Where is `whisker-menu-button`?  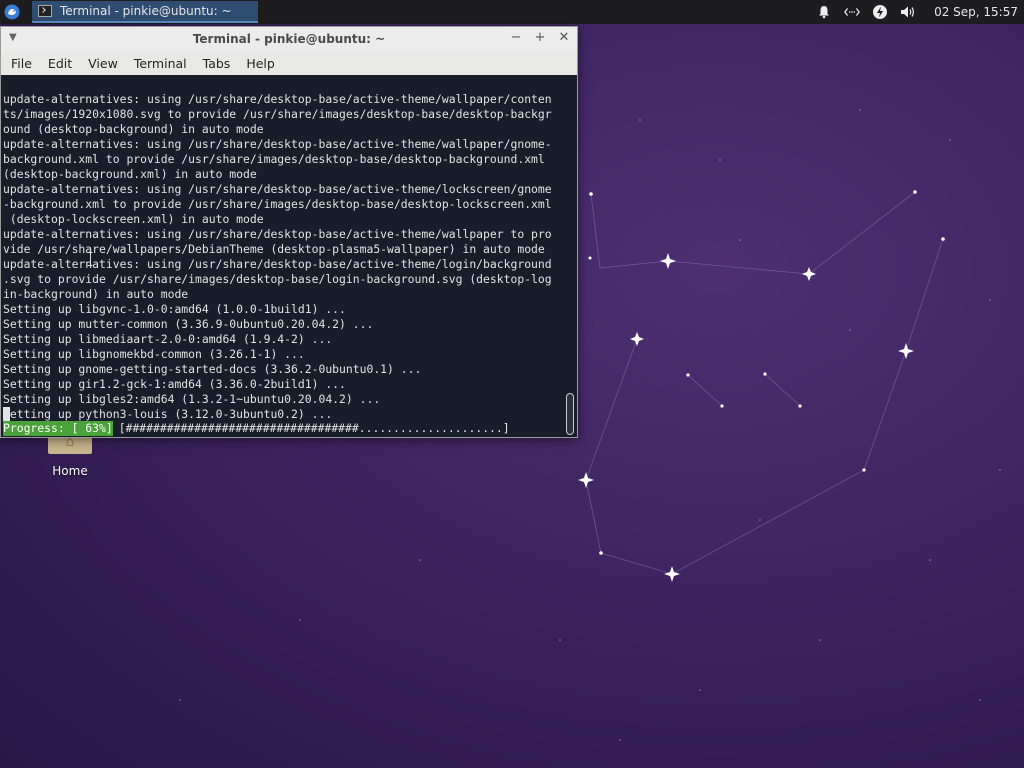 whisker-menu-button is located at coordinates (12, 12).